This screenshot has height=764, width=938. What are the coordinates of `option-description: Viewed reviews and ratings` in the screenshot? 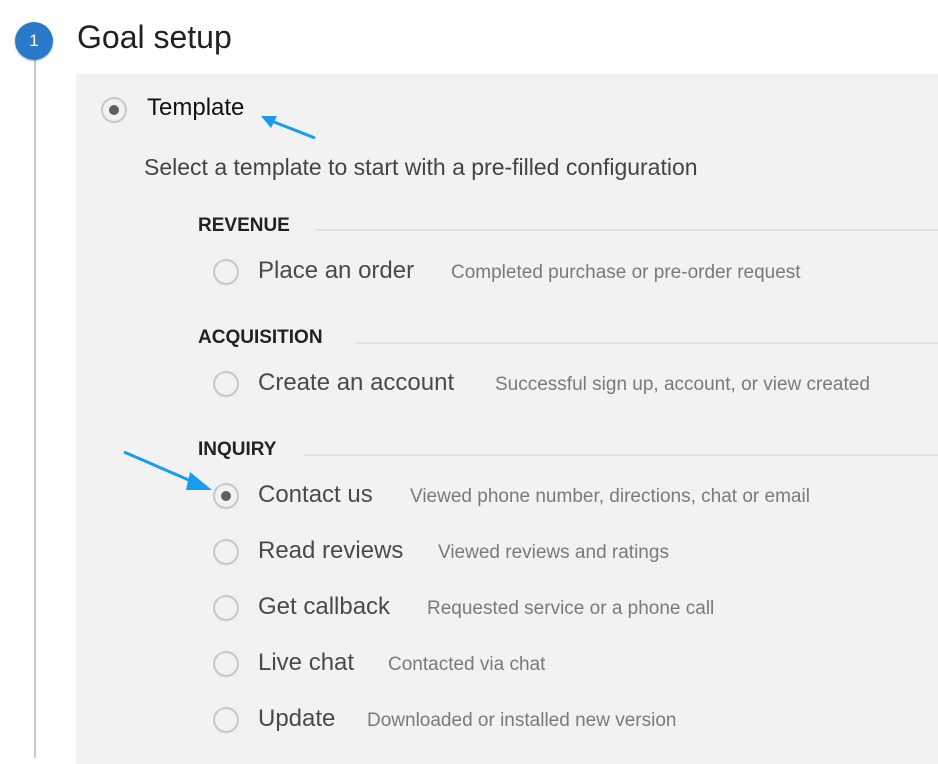 It's located at (553, 552).